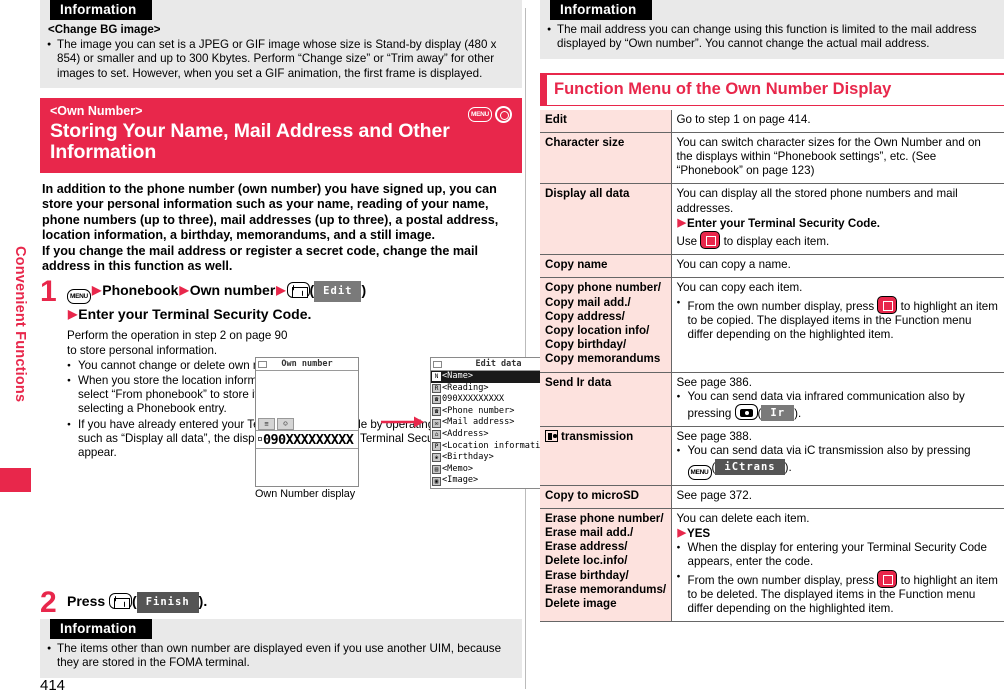 The image size is (1004, 697). I want to click on banner-subtitle: <Own Number>, so click(96, 110).